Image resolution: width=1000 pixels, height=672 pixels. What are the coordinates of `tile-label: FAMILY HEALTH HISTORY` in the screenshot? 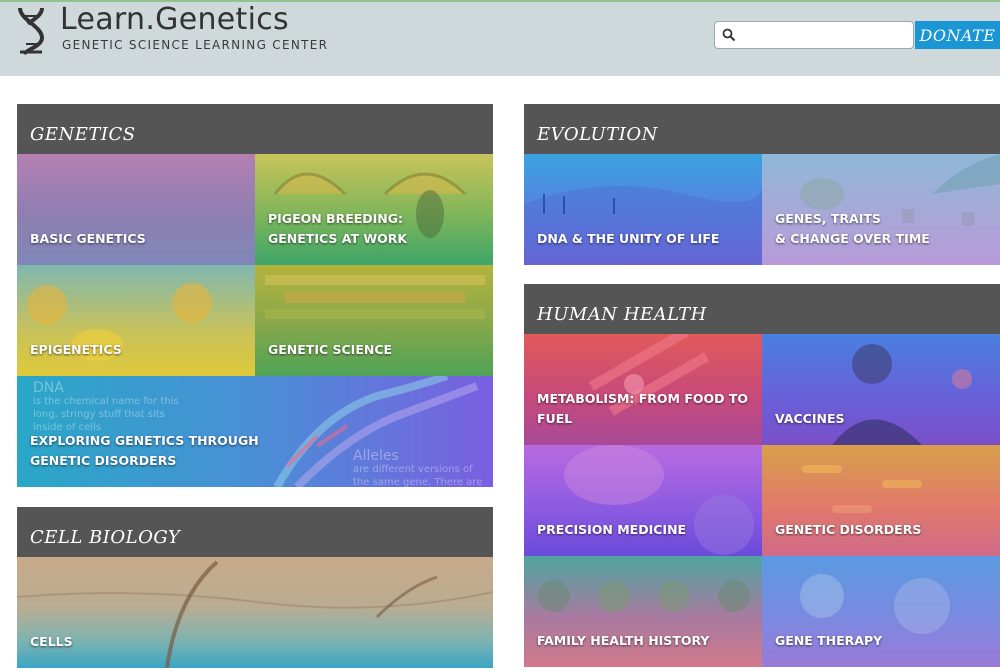 It's located at (623, 640).